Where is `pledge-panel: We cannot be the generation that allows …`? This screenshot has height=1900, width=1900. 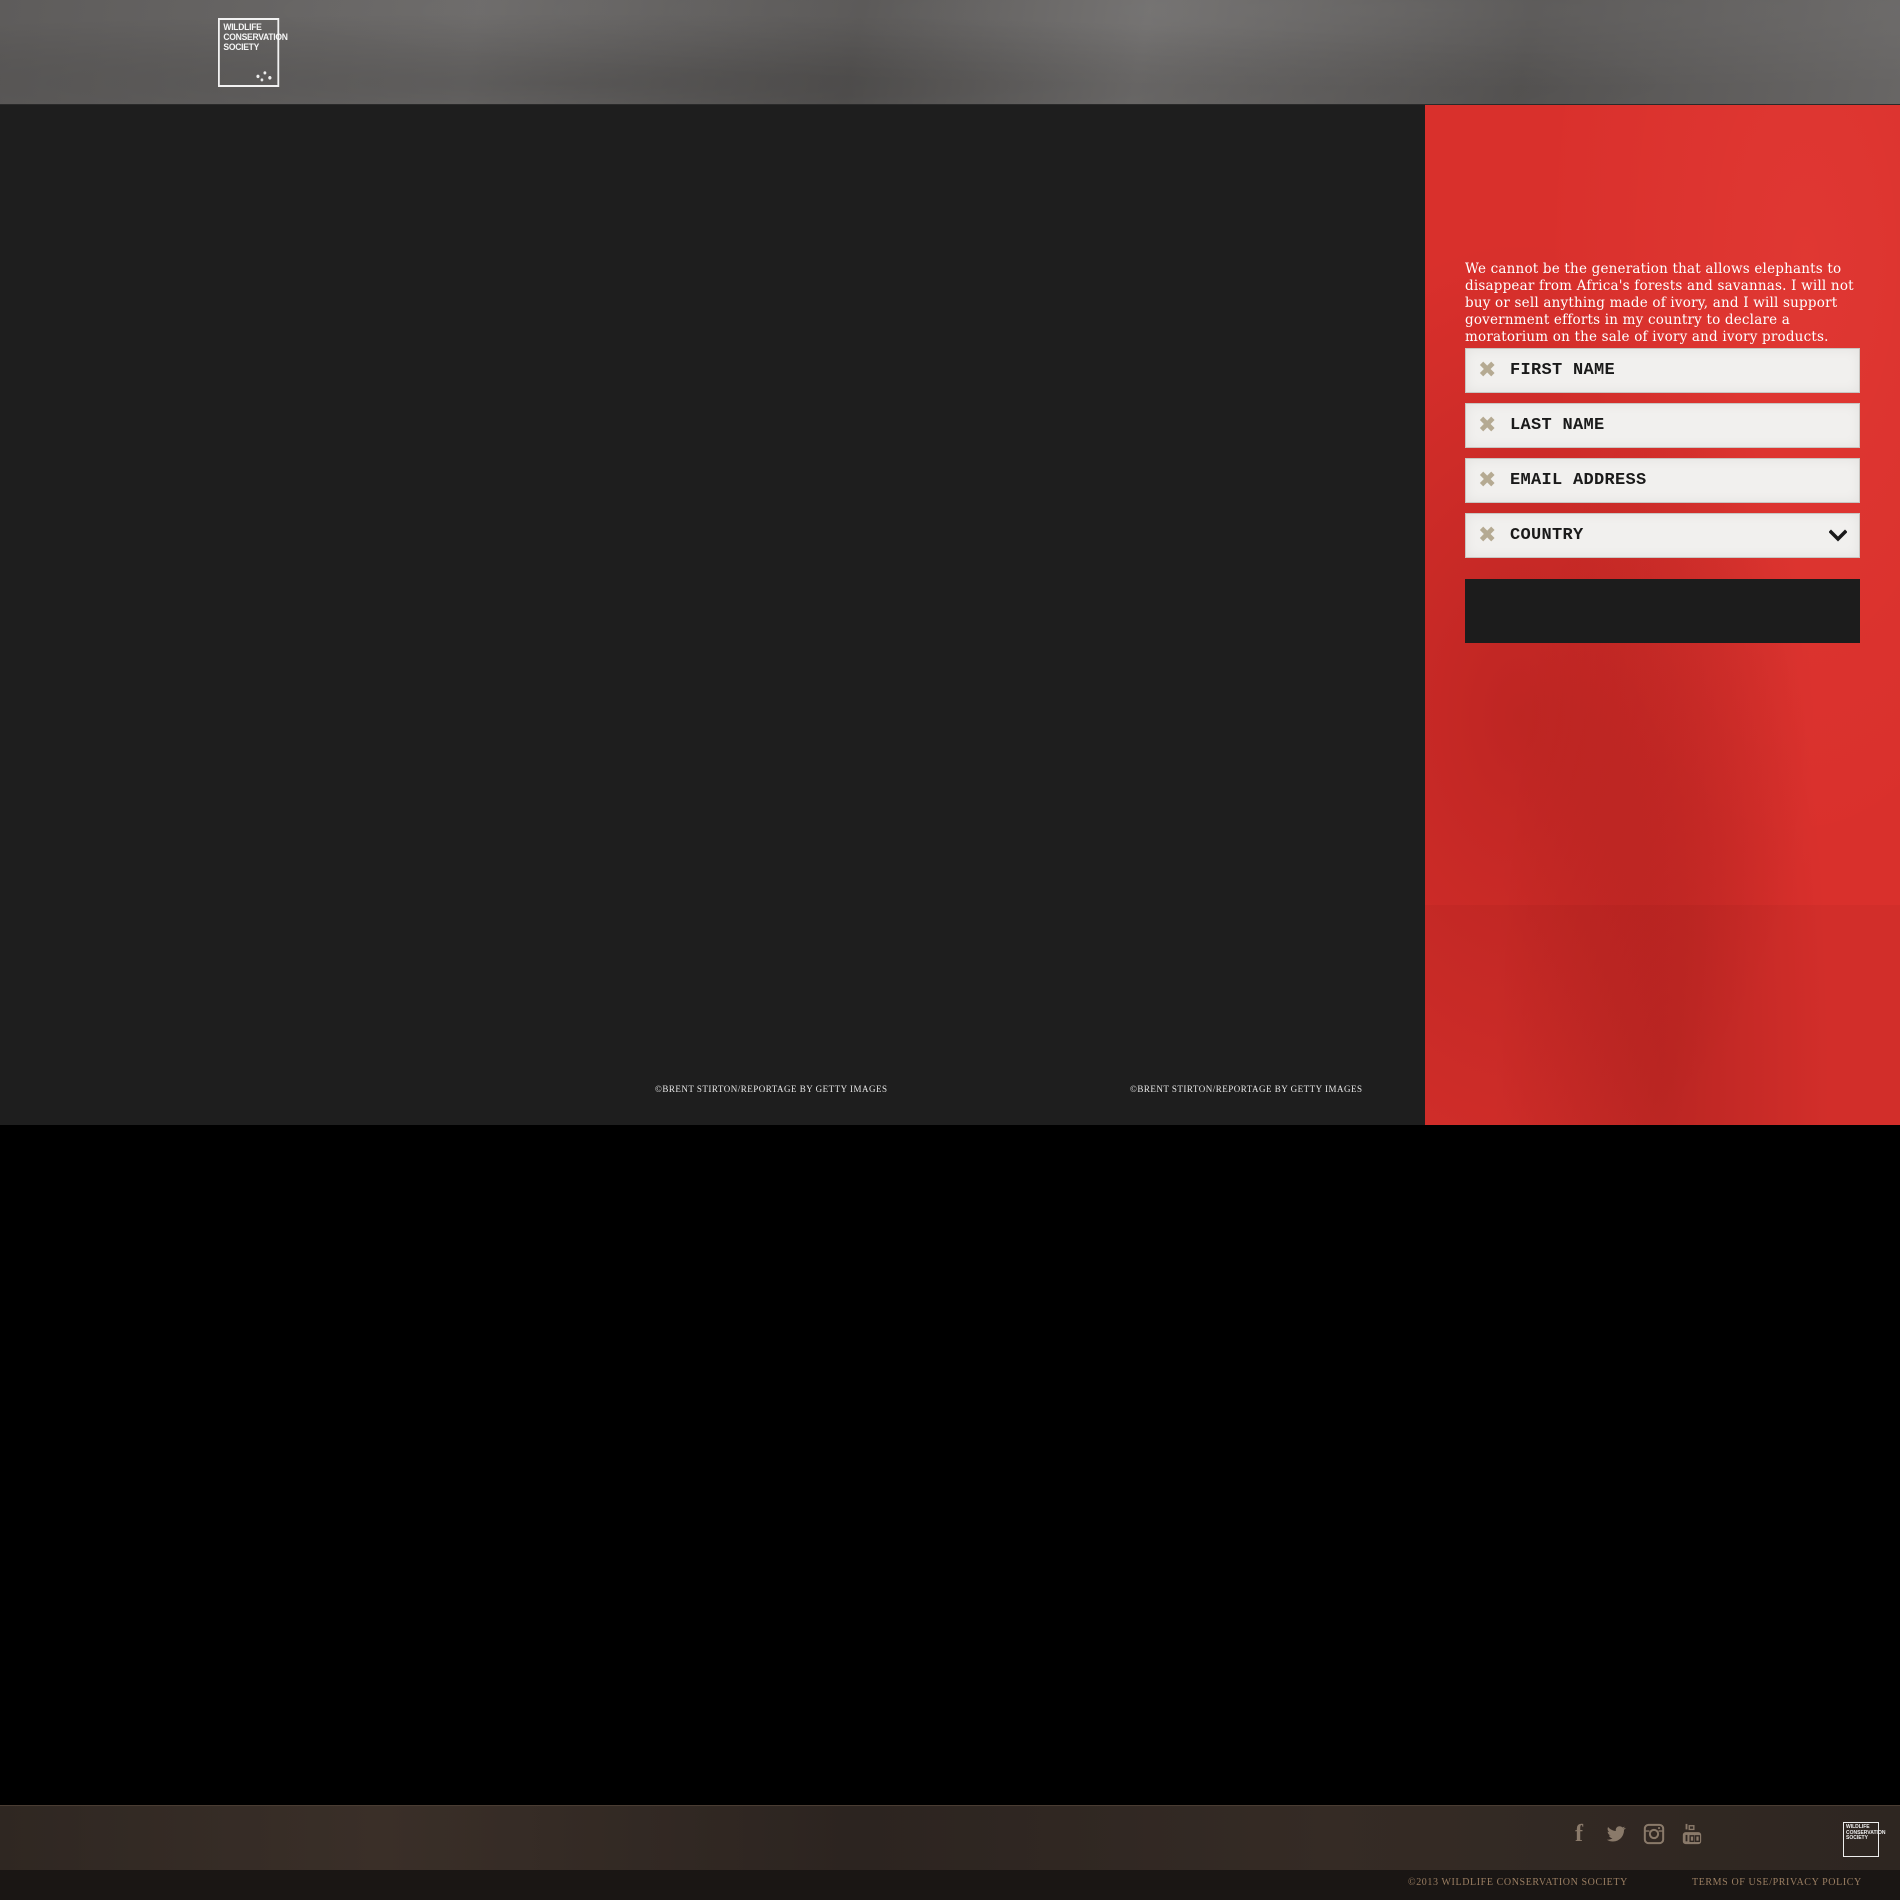 pledge-panel: We cannot be the generation that allows … is located at coordinates (1662, 615).